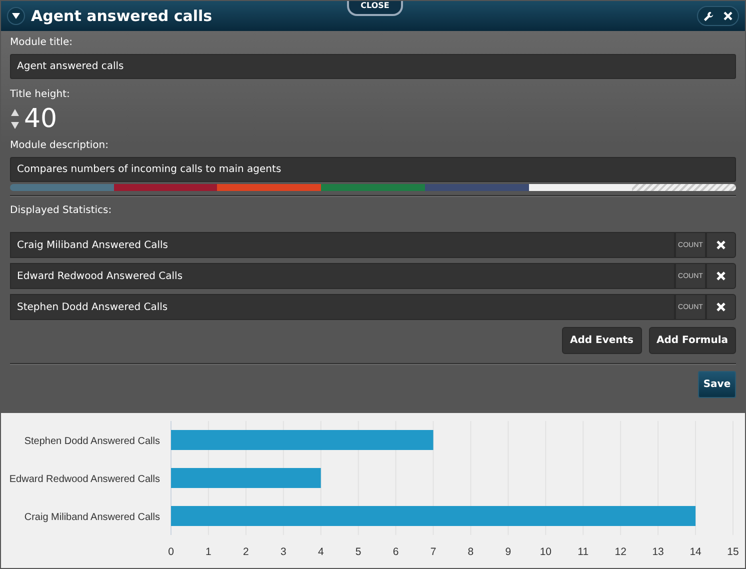 This screenshot has height=569, width=746. I want to click on axis-tick-label: 8, so click(471, 552).